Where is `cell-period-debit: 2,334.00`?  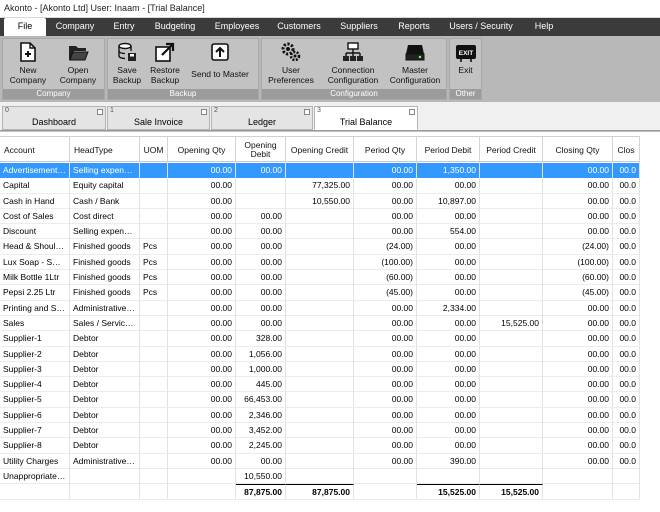 cell-period-debit: 2,334.00 is located at coordinates (448, 308).